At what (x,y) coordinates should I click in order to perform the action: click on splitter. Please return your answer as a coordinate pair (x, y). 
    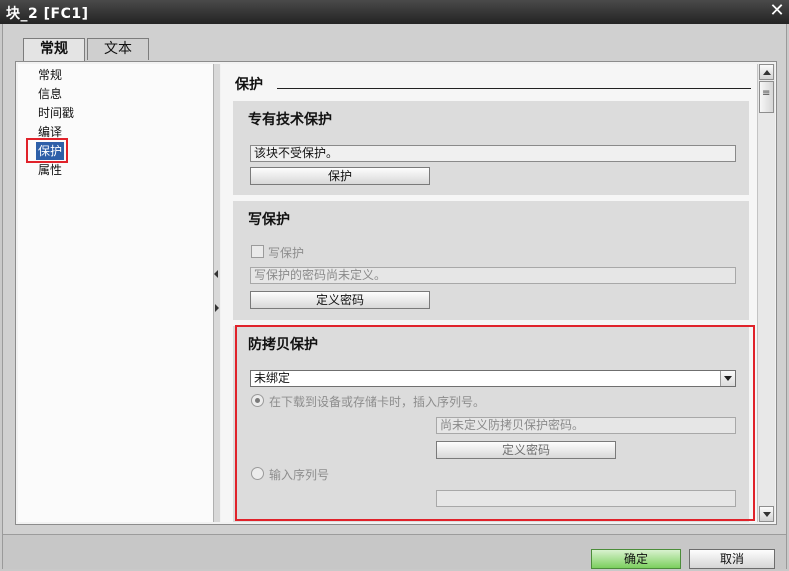
    Looking at the image, I should click on (217, 293).